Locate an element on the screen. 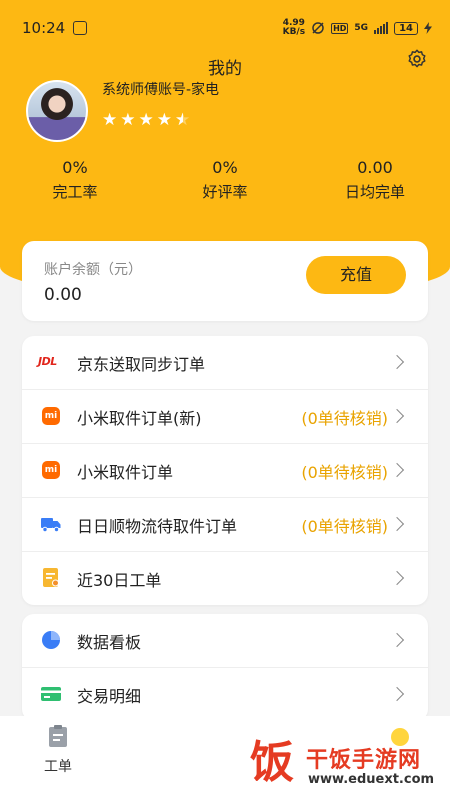  menu-item-label: 日日顺物流待取件订单 is located at coordinates (157, 526).